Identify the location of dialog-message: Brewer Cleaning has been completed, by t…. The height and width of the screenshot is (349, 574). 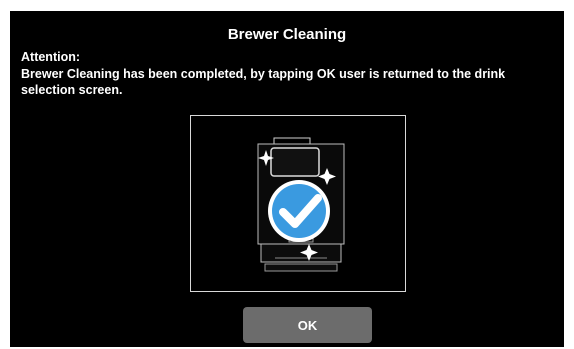
(263, 82).